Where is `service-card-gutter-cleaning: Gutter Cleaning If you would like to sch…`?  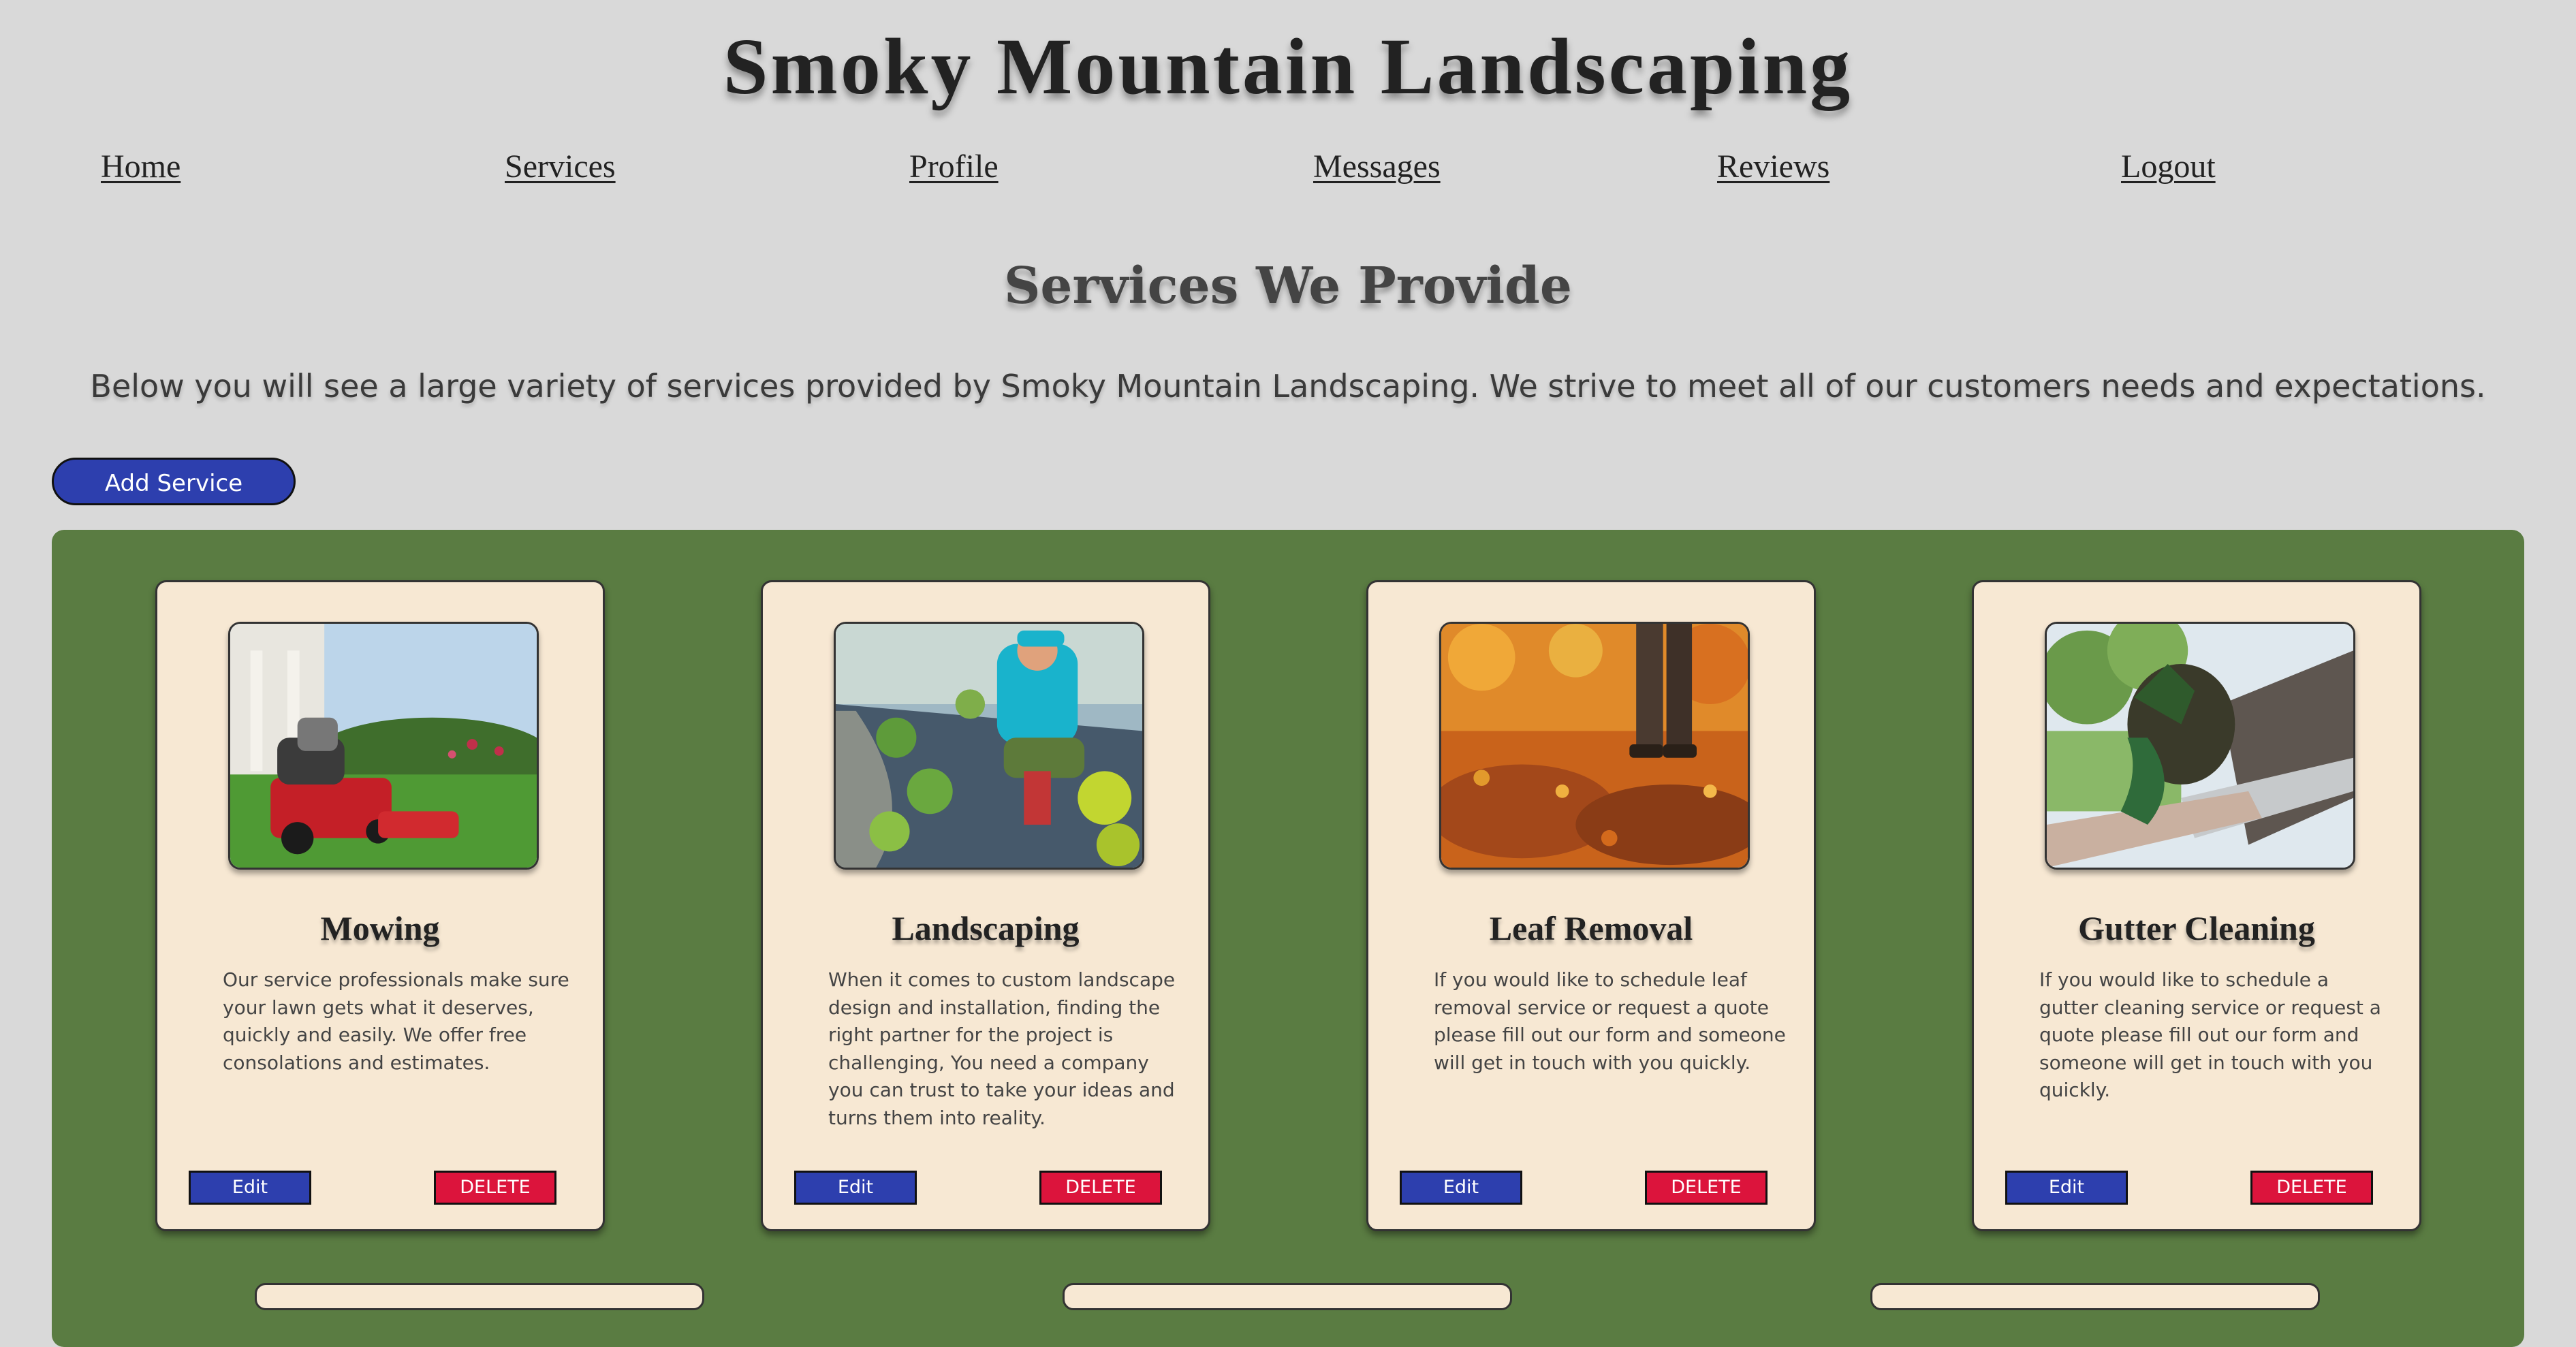 service-card-gutter-cleaning: Gutter Cleaning If you would like to sch… is located at coordinates (2196, 905).